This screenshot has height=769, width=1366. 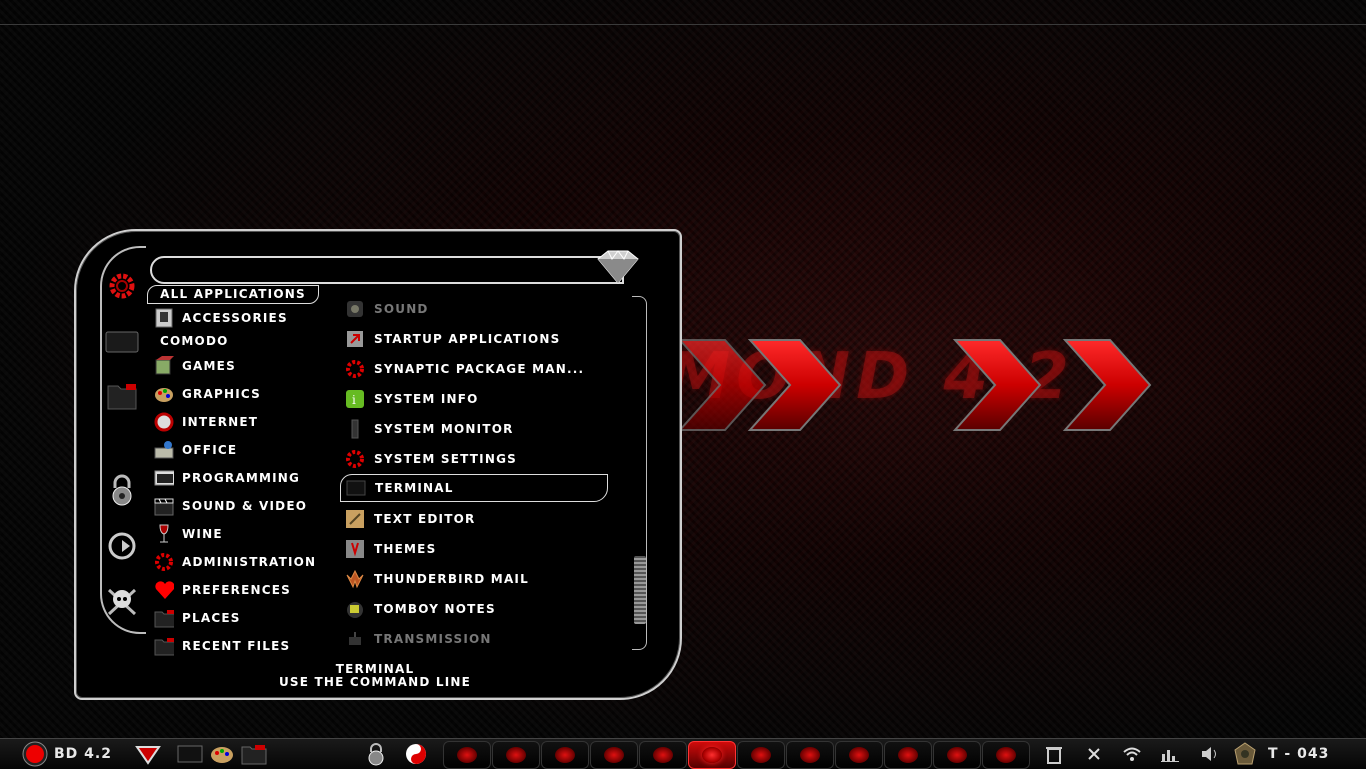 What do you see at coordinates (1170, 754) in the screenshot?
I see `equalizer-icon` at bounding box center [1170, 754].